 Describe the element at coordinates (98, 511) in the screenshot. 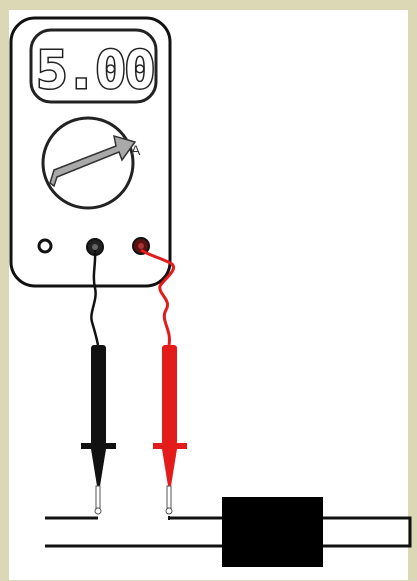

I see `black-probe-point` at that location.